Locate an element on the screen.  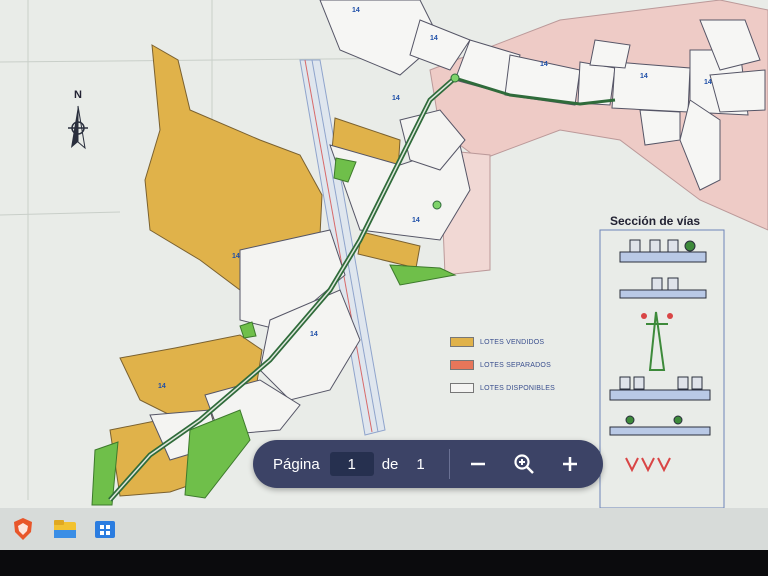
zoom-out-button is located at coordinates (478, 464).